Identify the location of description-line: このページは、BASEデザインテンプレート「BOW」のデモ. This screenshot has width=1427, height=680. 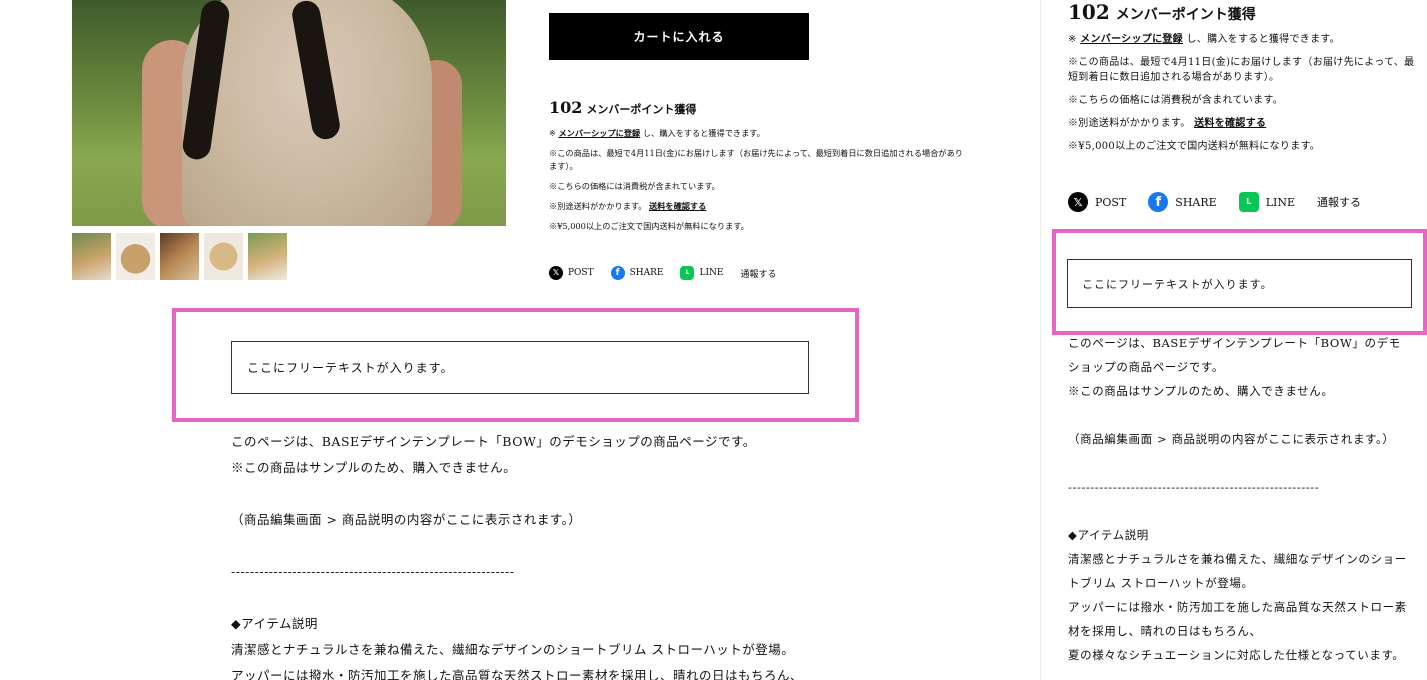
(1234, 343).